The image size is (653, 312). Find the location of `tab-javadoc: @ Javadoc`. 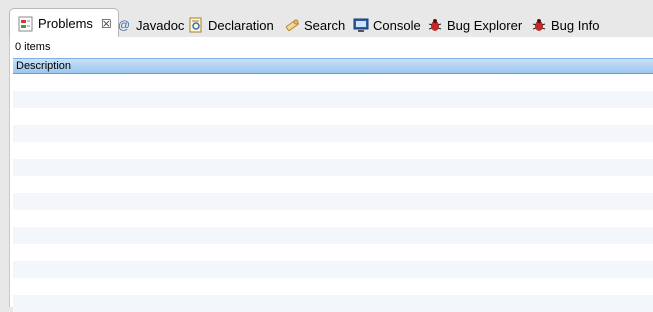

tab-javadoc: @ Javadoc is located at coordinates (150, 25).